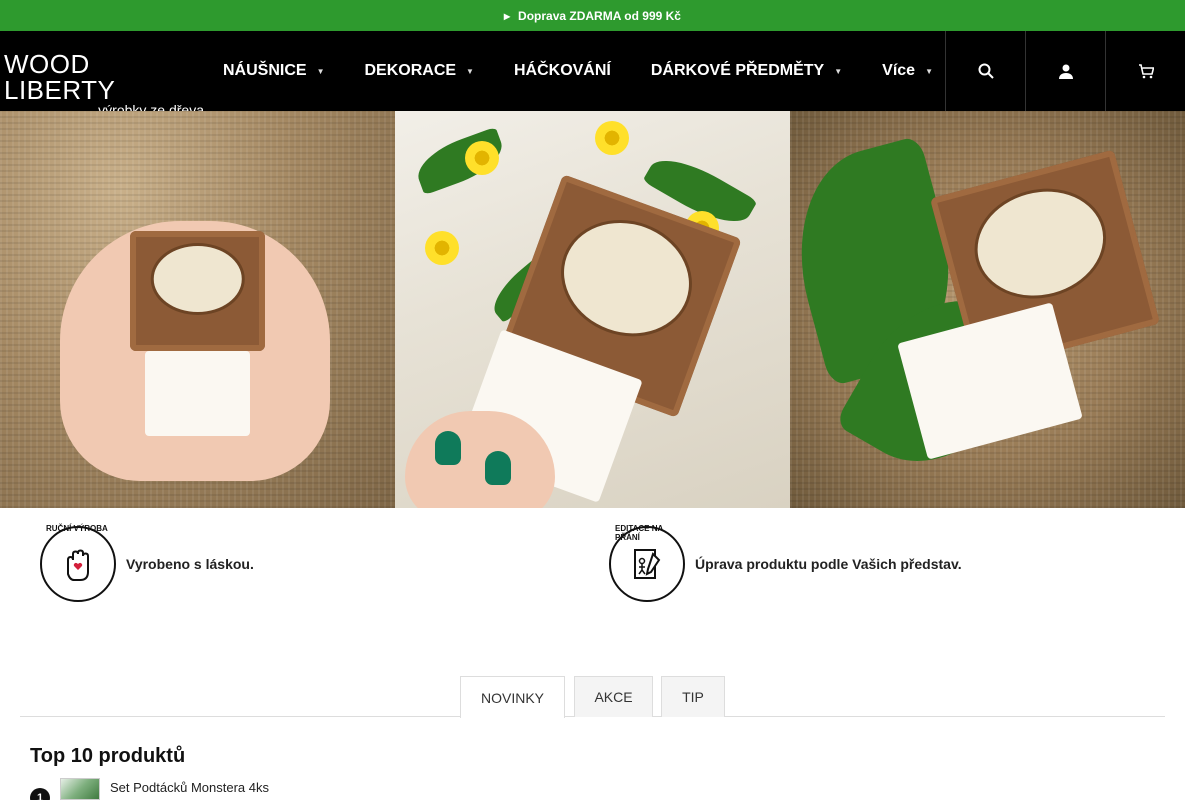  I want to click on feature-badge: EDITACE NA PŘÁNÍ, so click(639, 533).